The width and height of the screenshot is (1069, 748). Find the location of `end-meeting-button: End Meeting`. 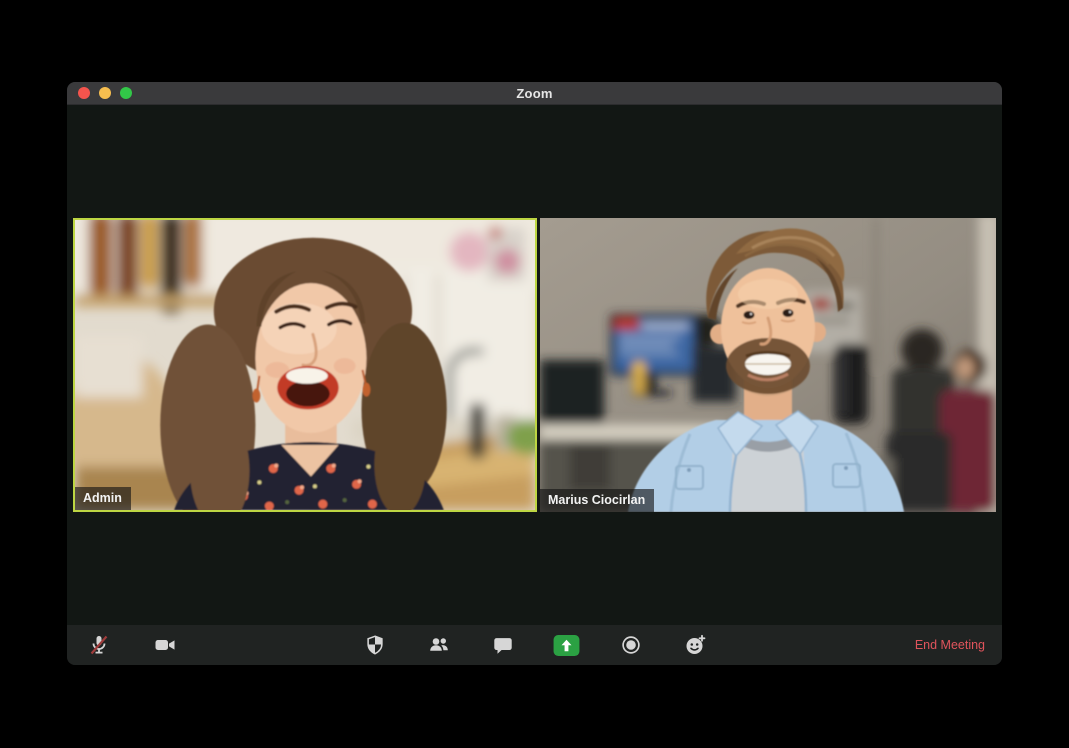

end-meeting-button: End Meeting is located at coordinates (950, 645).